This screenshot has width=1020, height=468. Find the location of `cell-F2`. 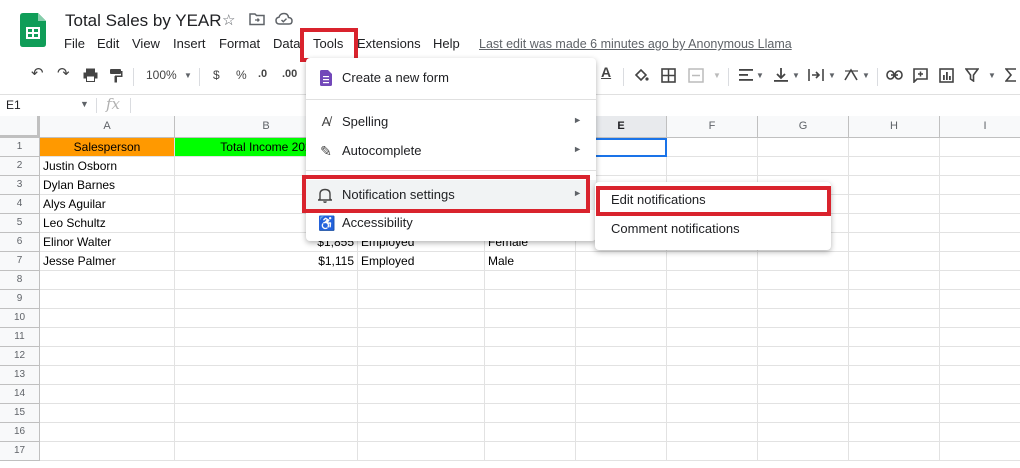

cell-F2 is located at coordinates (712, 166).